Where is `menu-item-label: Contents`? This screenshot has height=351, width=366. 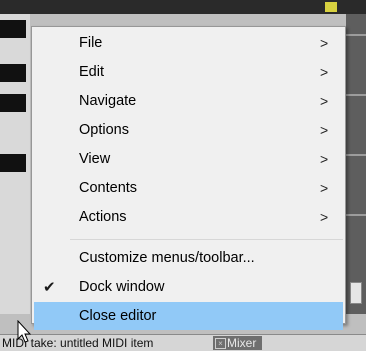
menu-item-label: Contents is located at coordinates (108, 188).